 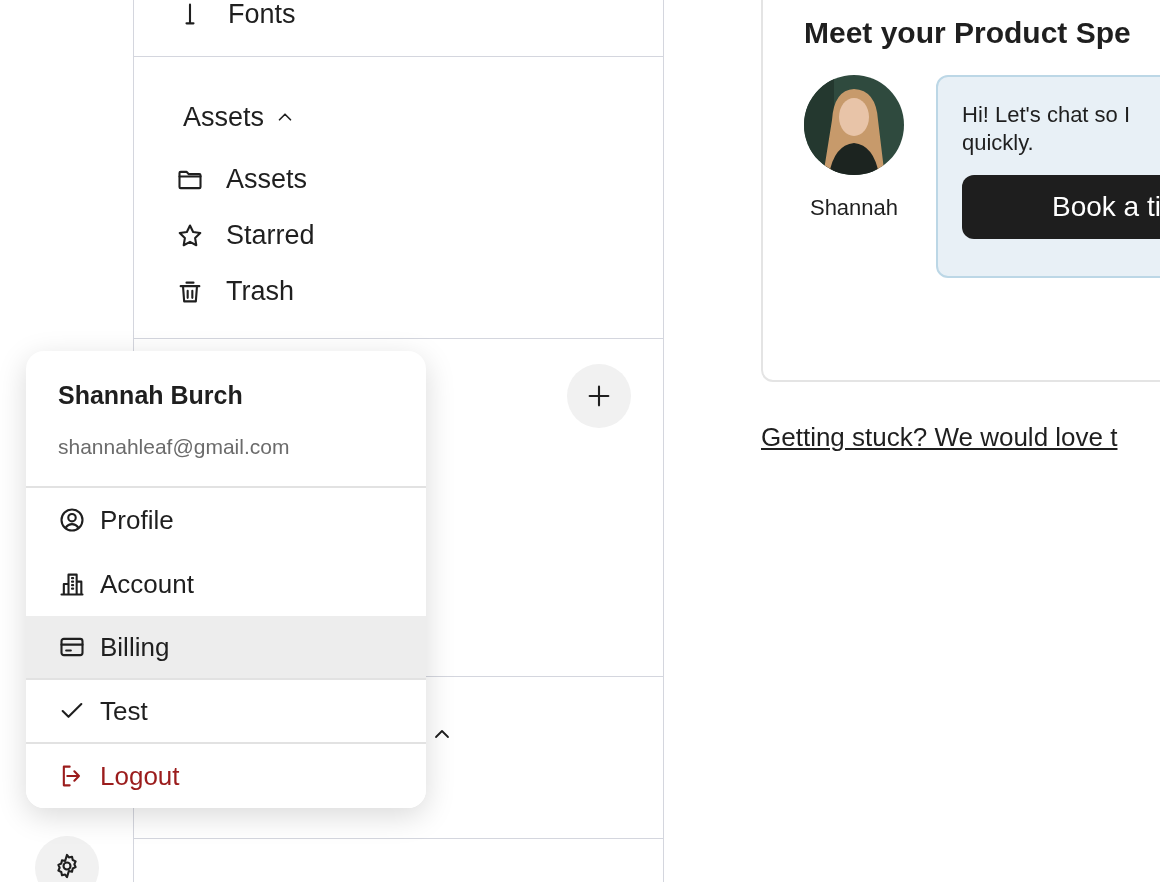 I want to click on menu-item: Profile, so click(x=226, y=520).